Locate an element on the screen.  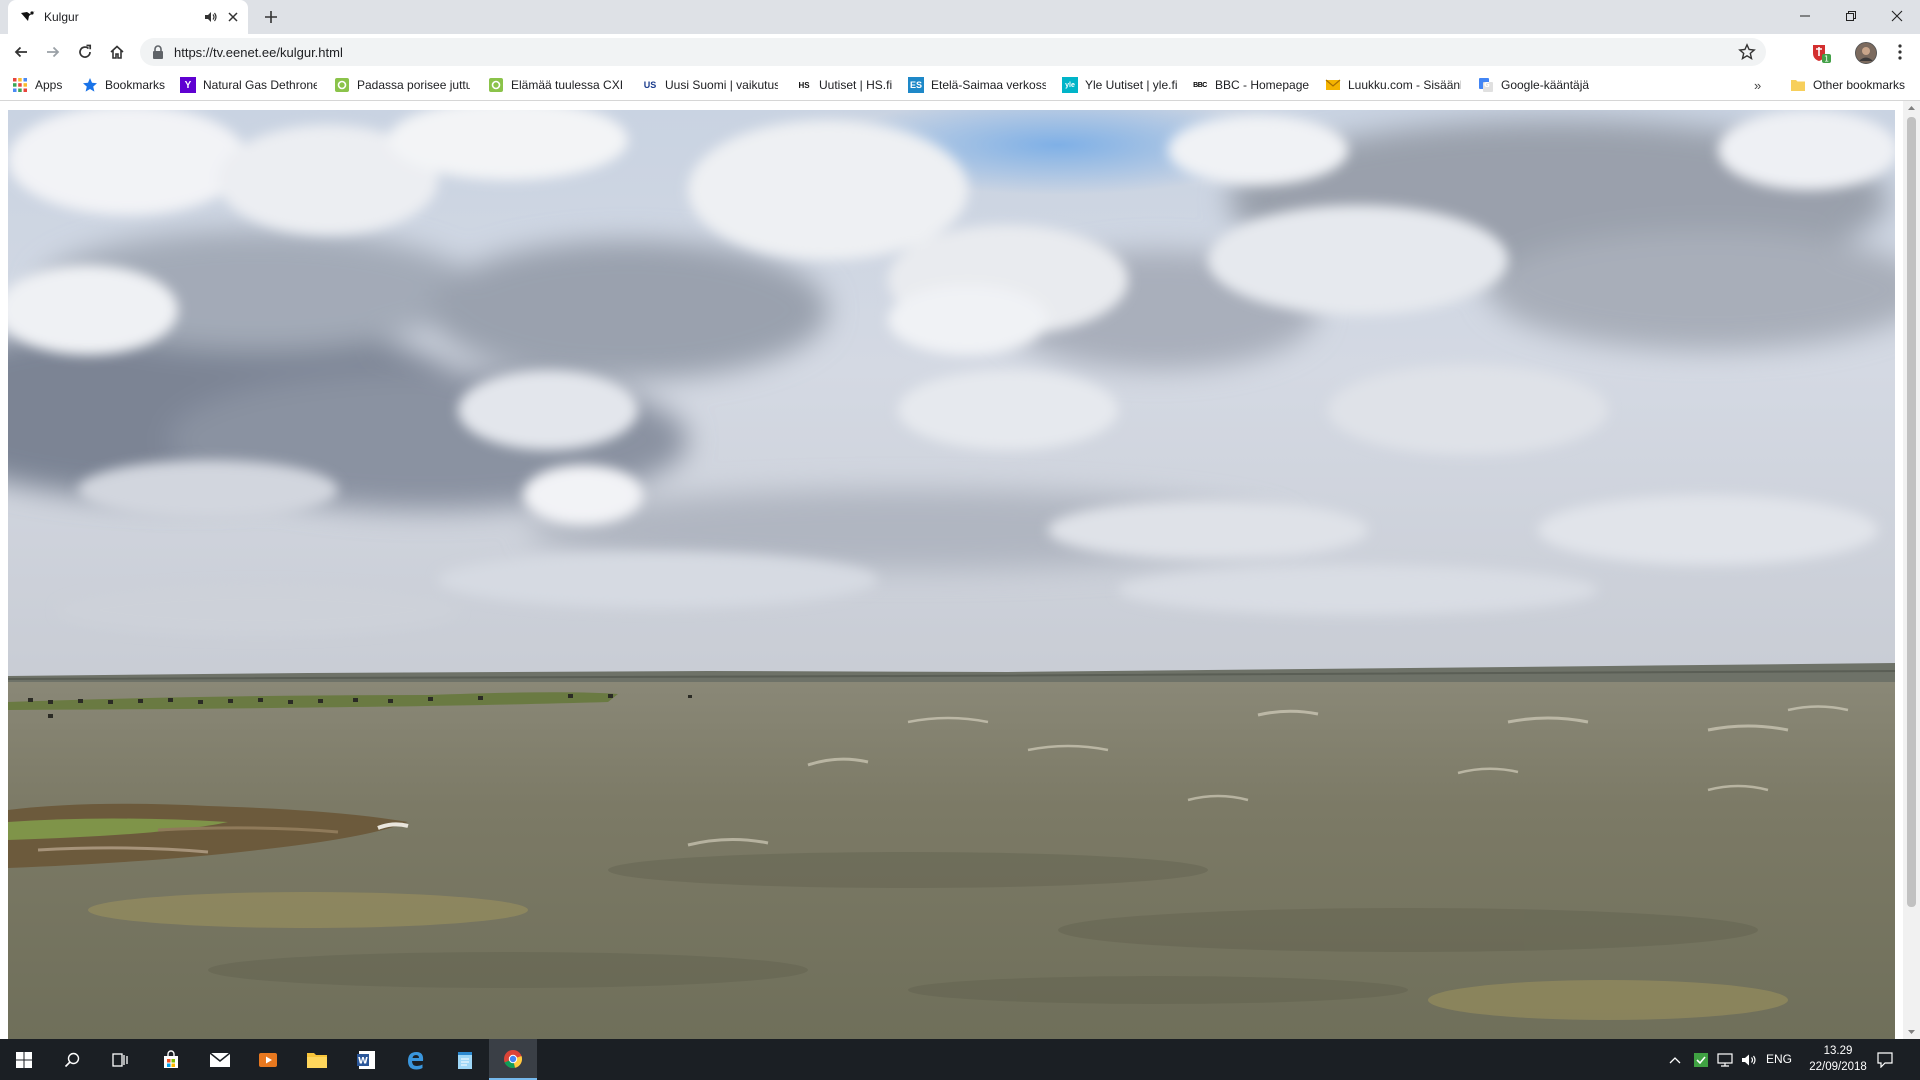
notepad-app is located at coordinates (465, 1059).